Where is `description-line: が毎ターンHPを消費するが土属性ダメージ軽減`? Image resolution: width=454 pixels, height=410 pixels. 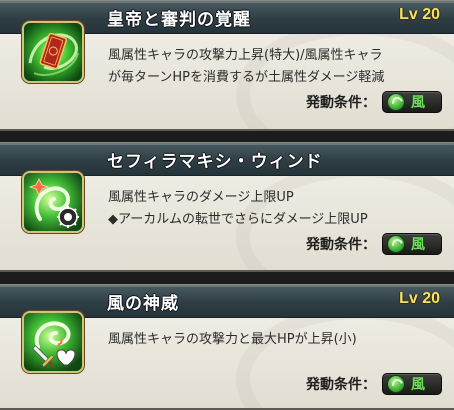
description-line: が毎ターンHPを消費するが土属性ダメージ軽減 is located at coordinates (246, 77).